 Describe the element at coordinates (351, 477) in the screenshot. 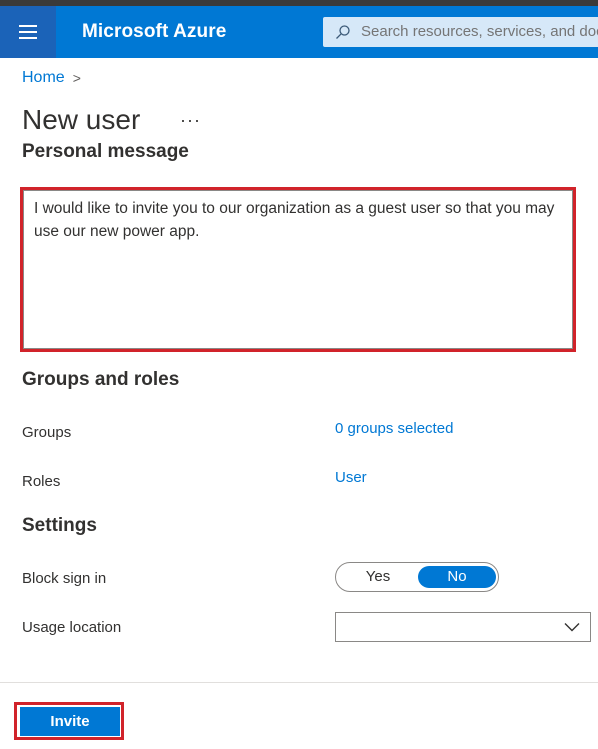

I see `roles-link: User` at that location.